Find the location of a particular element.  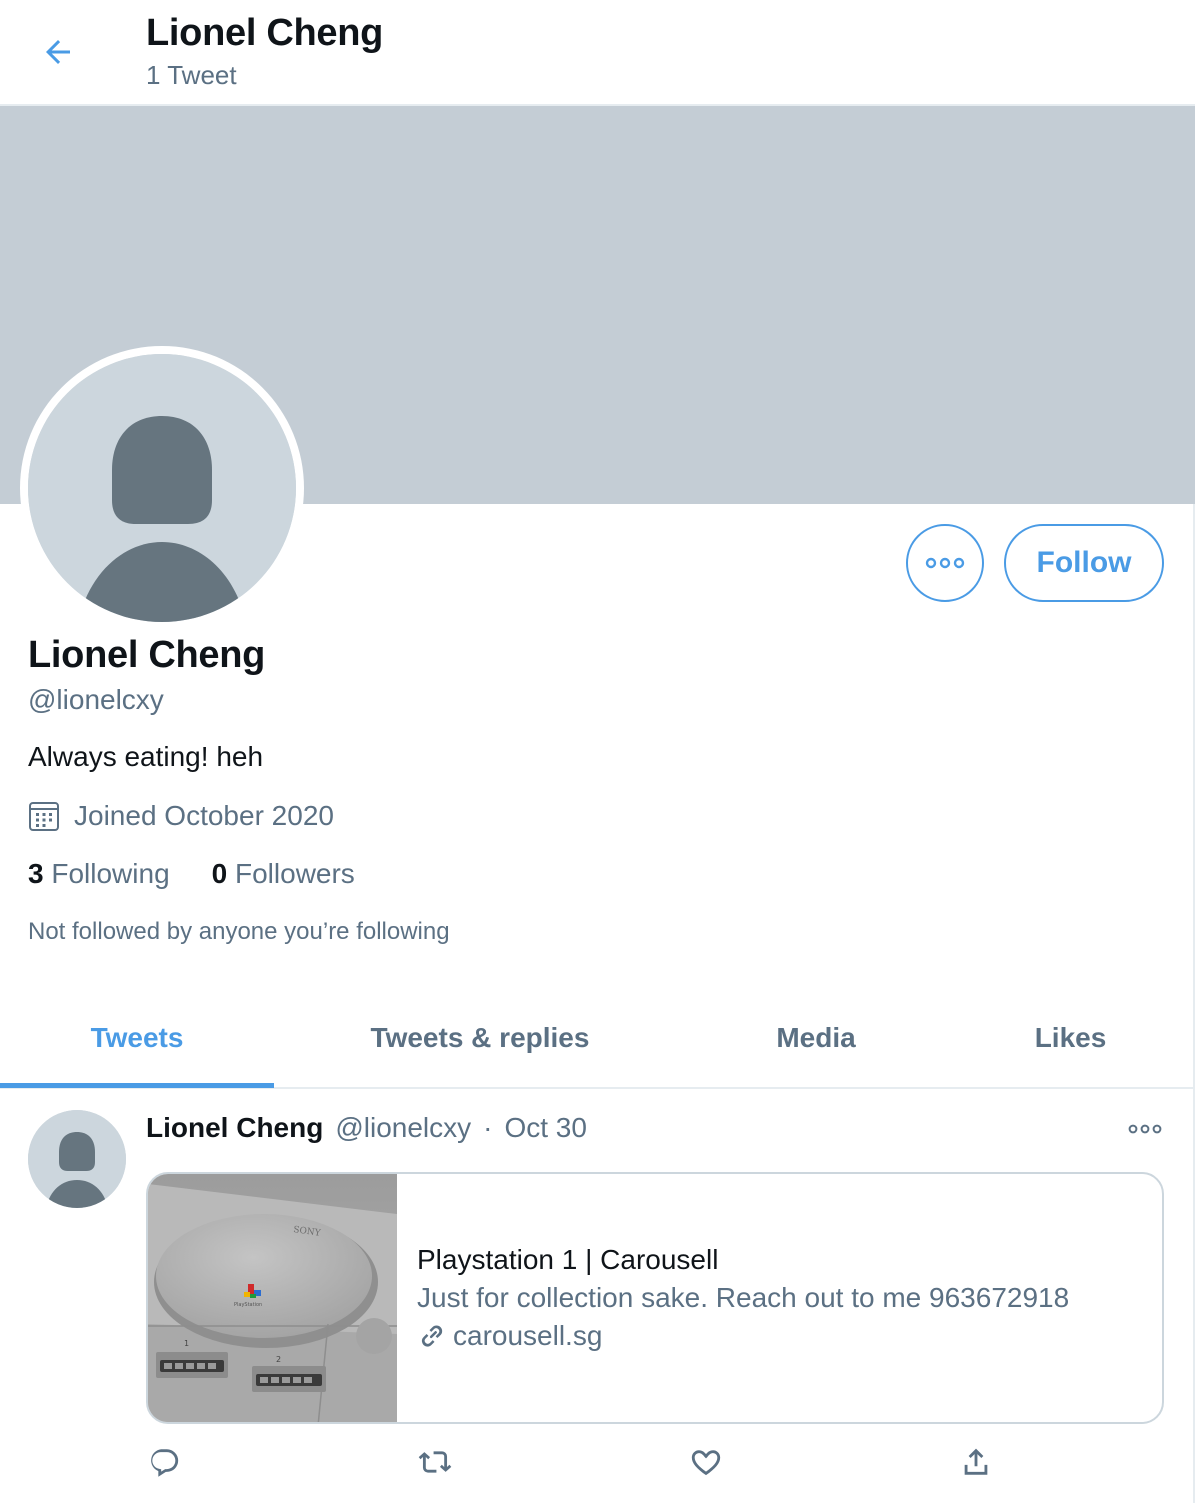

retweet-icon is located at coordinates (435, 1462).